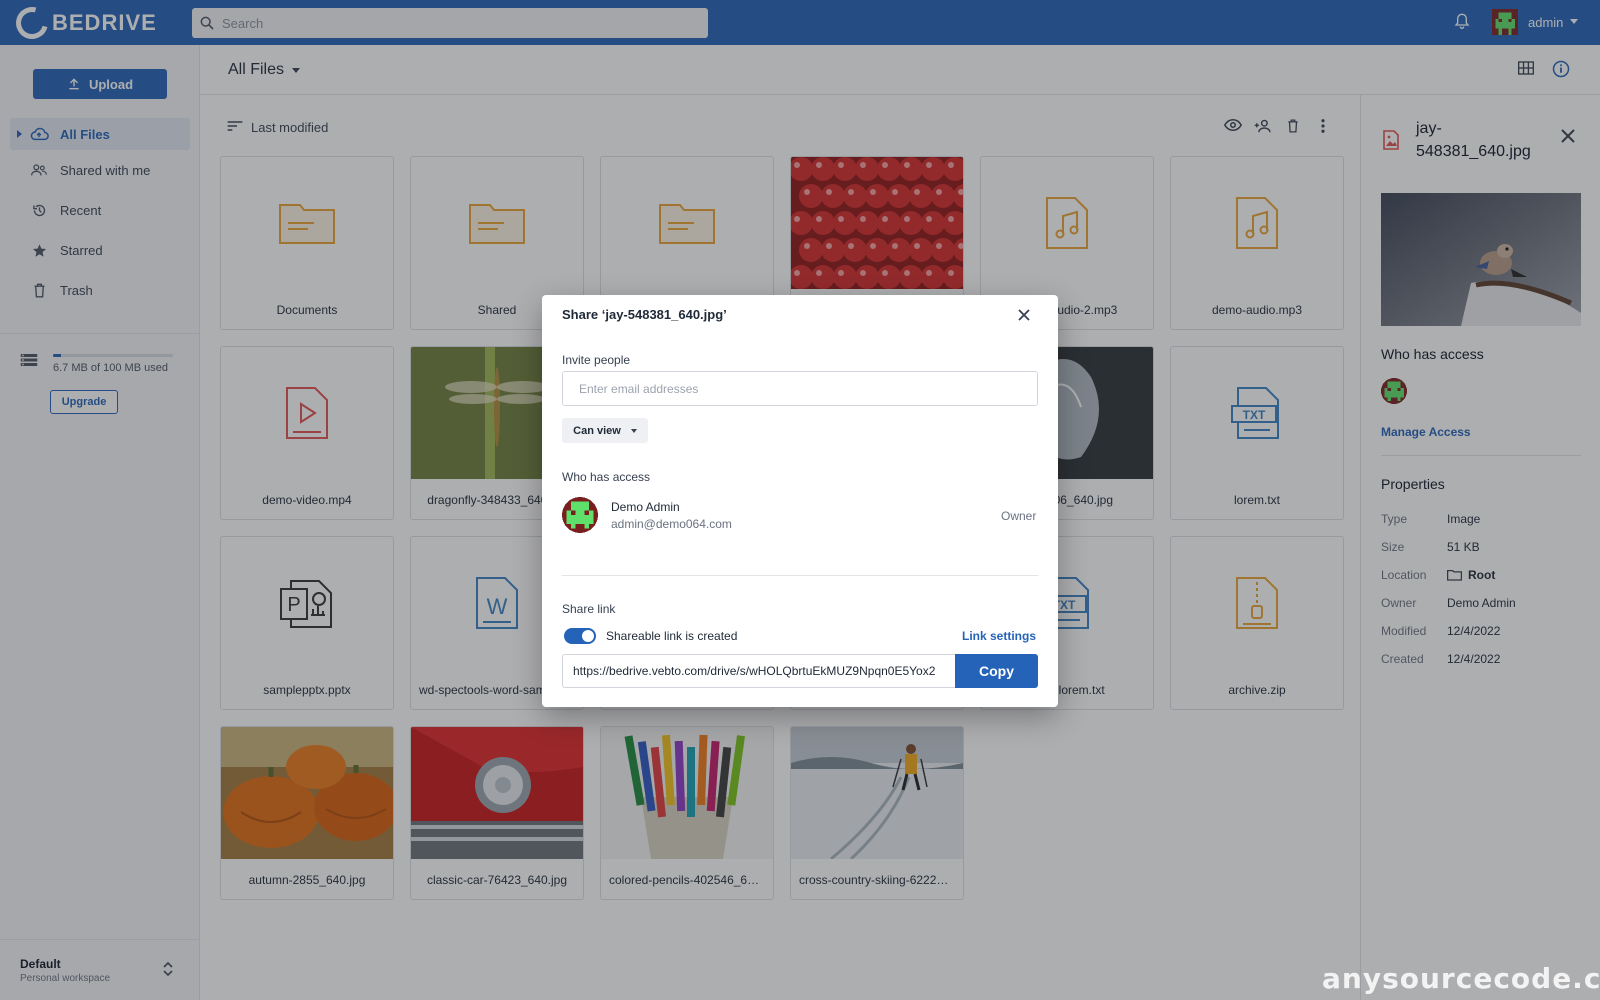 The image size is (1600, 1000). What do you see at coordinates (800, 575) in the screenshot?
I see `divider` at bounding box center [800, 575].